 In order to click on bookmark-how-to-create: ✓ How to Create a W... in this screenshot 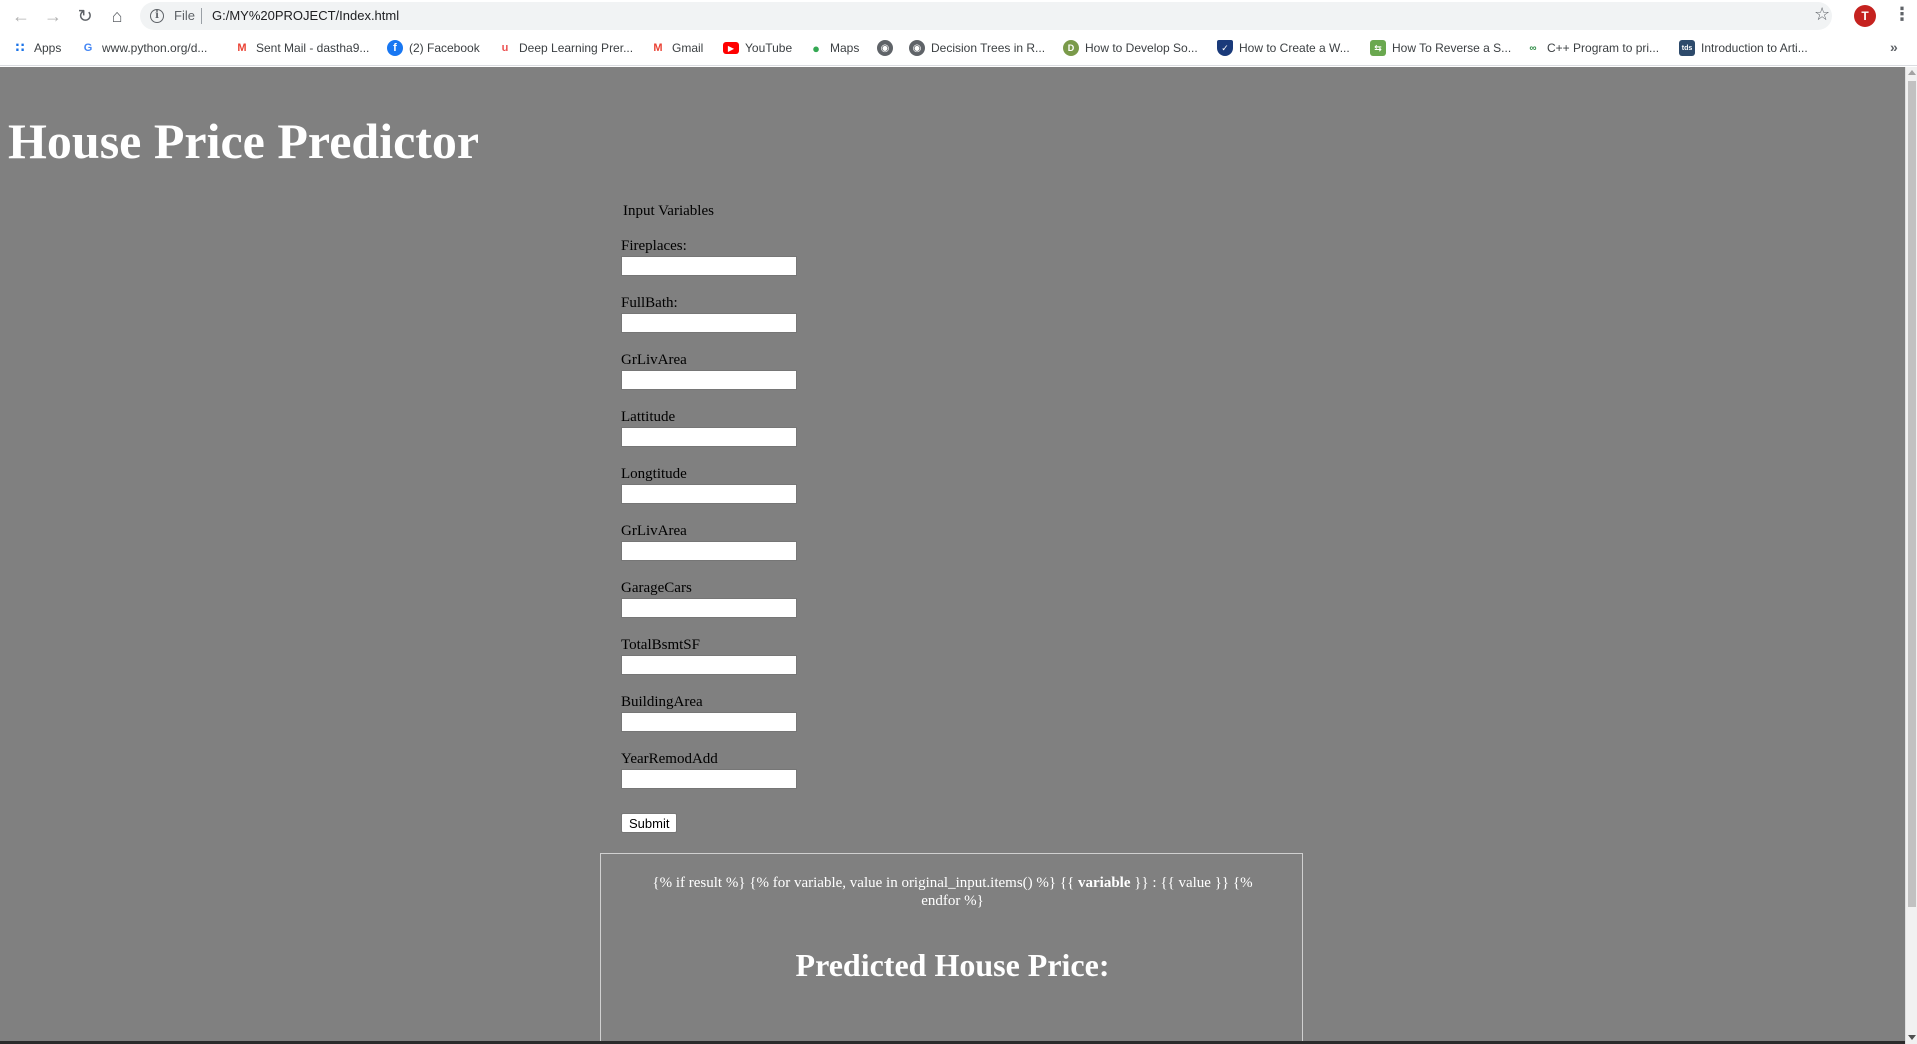, I will do `click(1283, 48)`.